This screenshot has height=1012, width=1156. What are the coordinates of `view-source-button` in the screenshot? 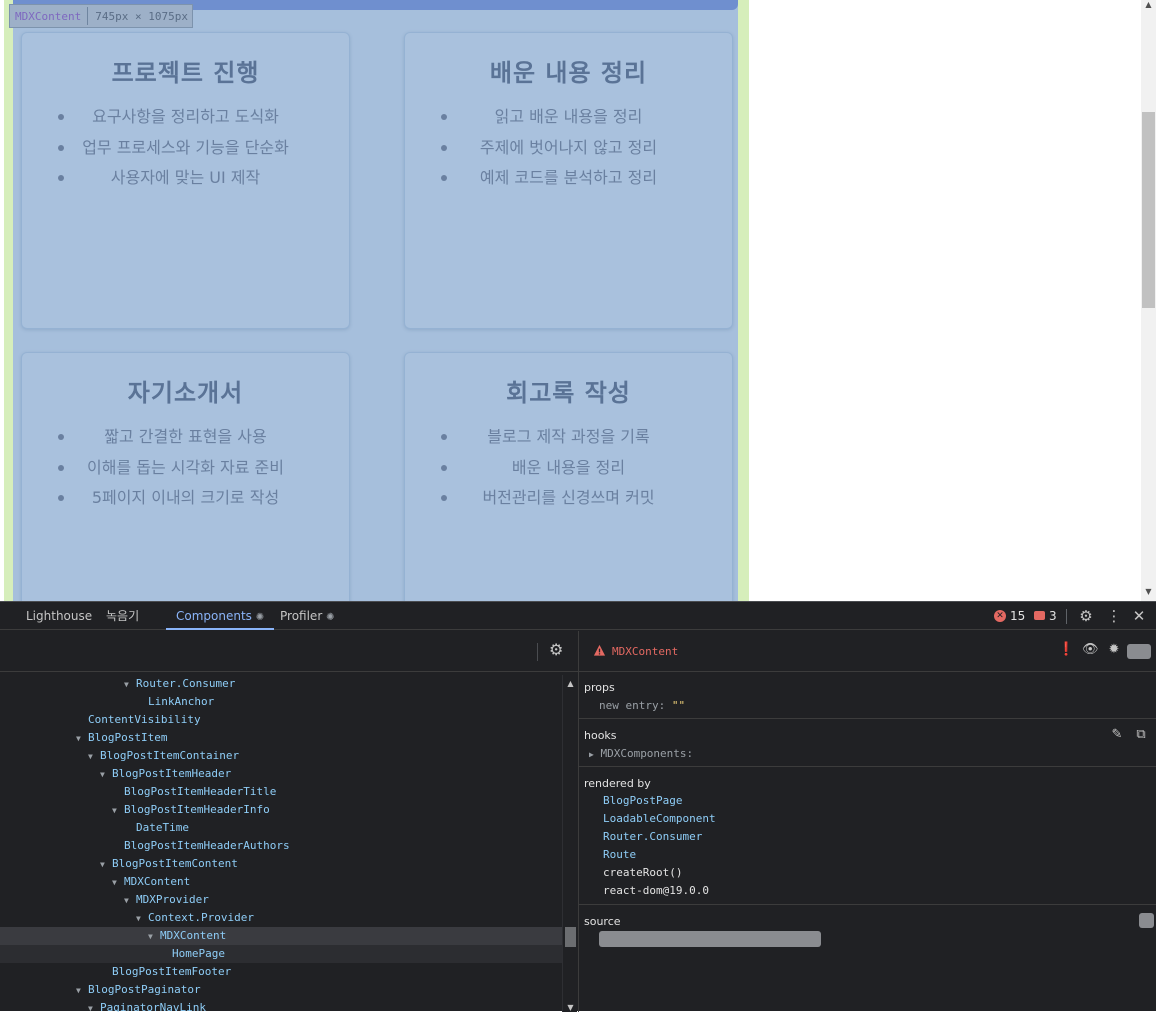 It's located at (1139, 651).